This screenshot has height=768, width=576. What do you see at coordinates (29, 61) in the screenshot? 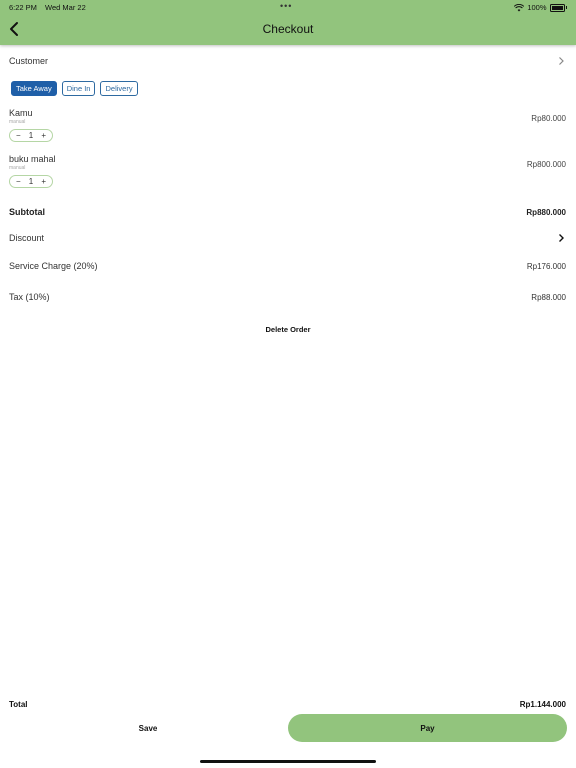
I see `customer-label: Customer` at bounding box center [29, 61].